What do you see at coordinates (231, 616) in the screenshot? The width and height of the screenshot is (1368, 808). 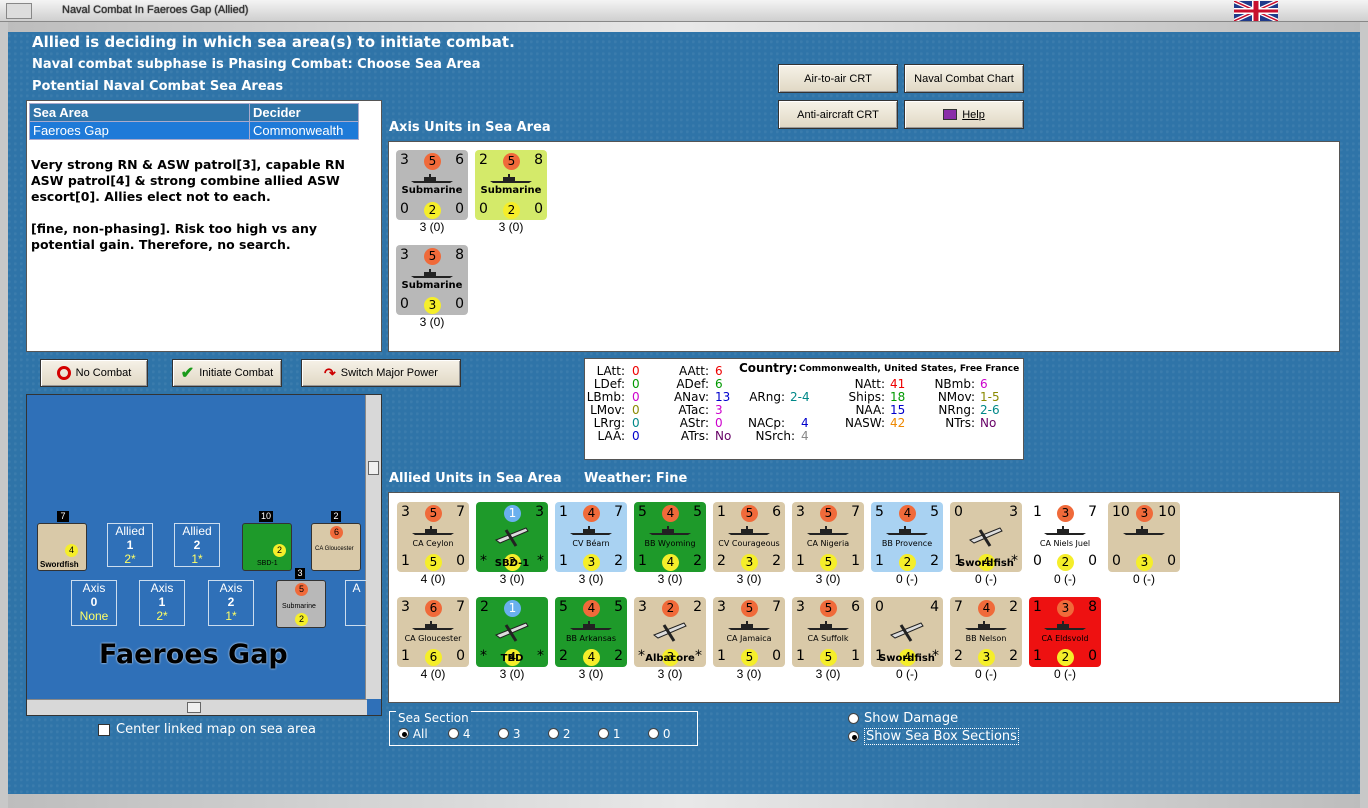 I see `axis-2-val: 1*` at bounding box center [231, 616].